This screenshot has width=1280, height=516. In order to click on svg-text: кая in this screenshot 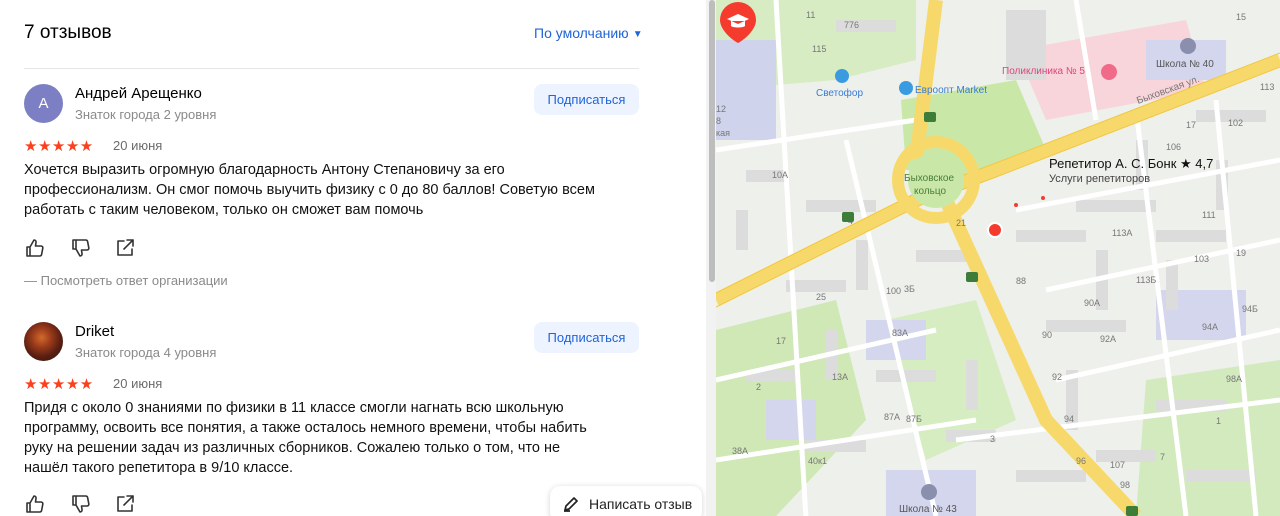, I will do `click(723, 133)`.